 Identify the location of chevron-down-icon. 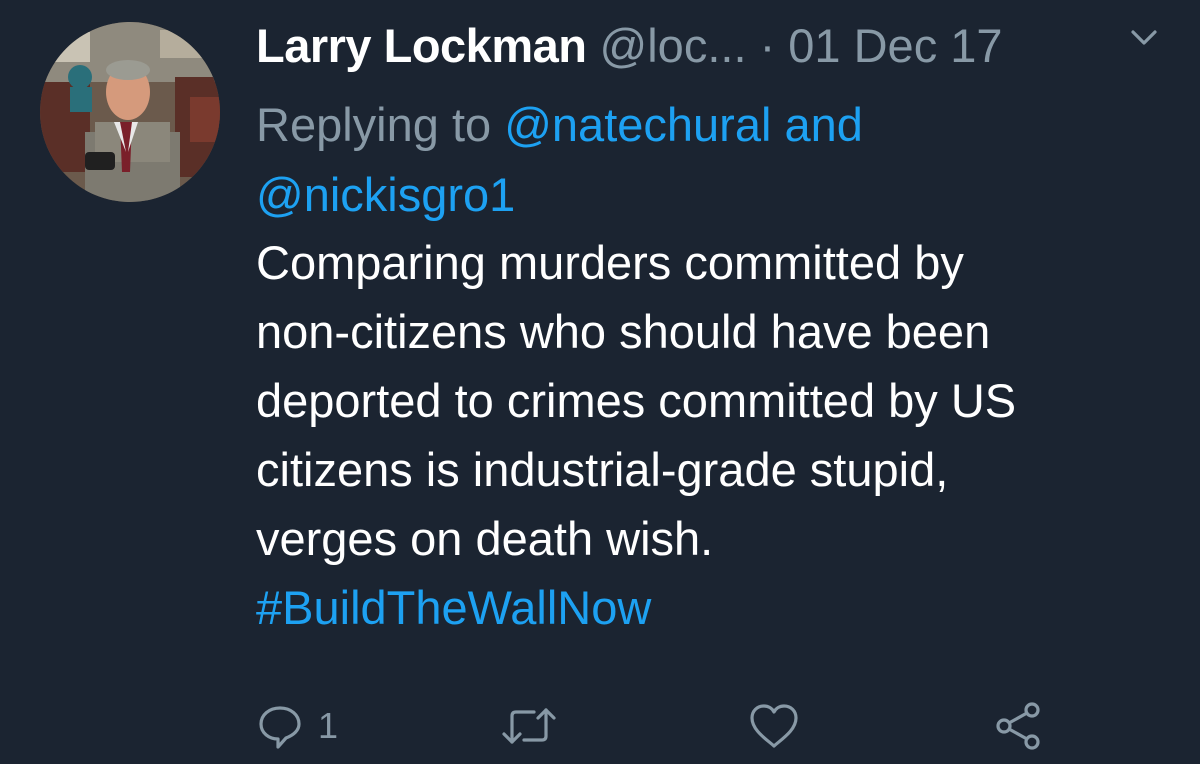
(1144, 40).